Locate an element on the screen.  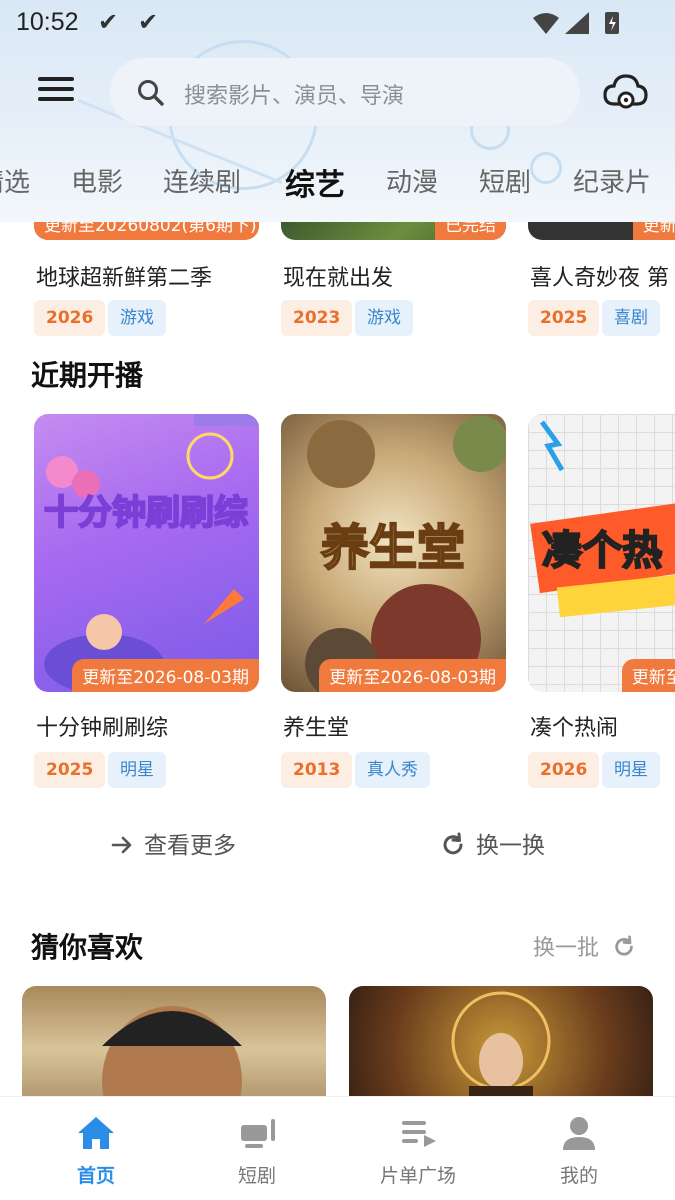
svg-text: 养生堂 is located at coordinates (393, 548).